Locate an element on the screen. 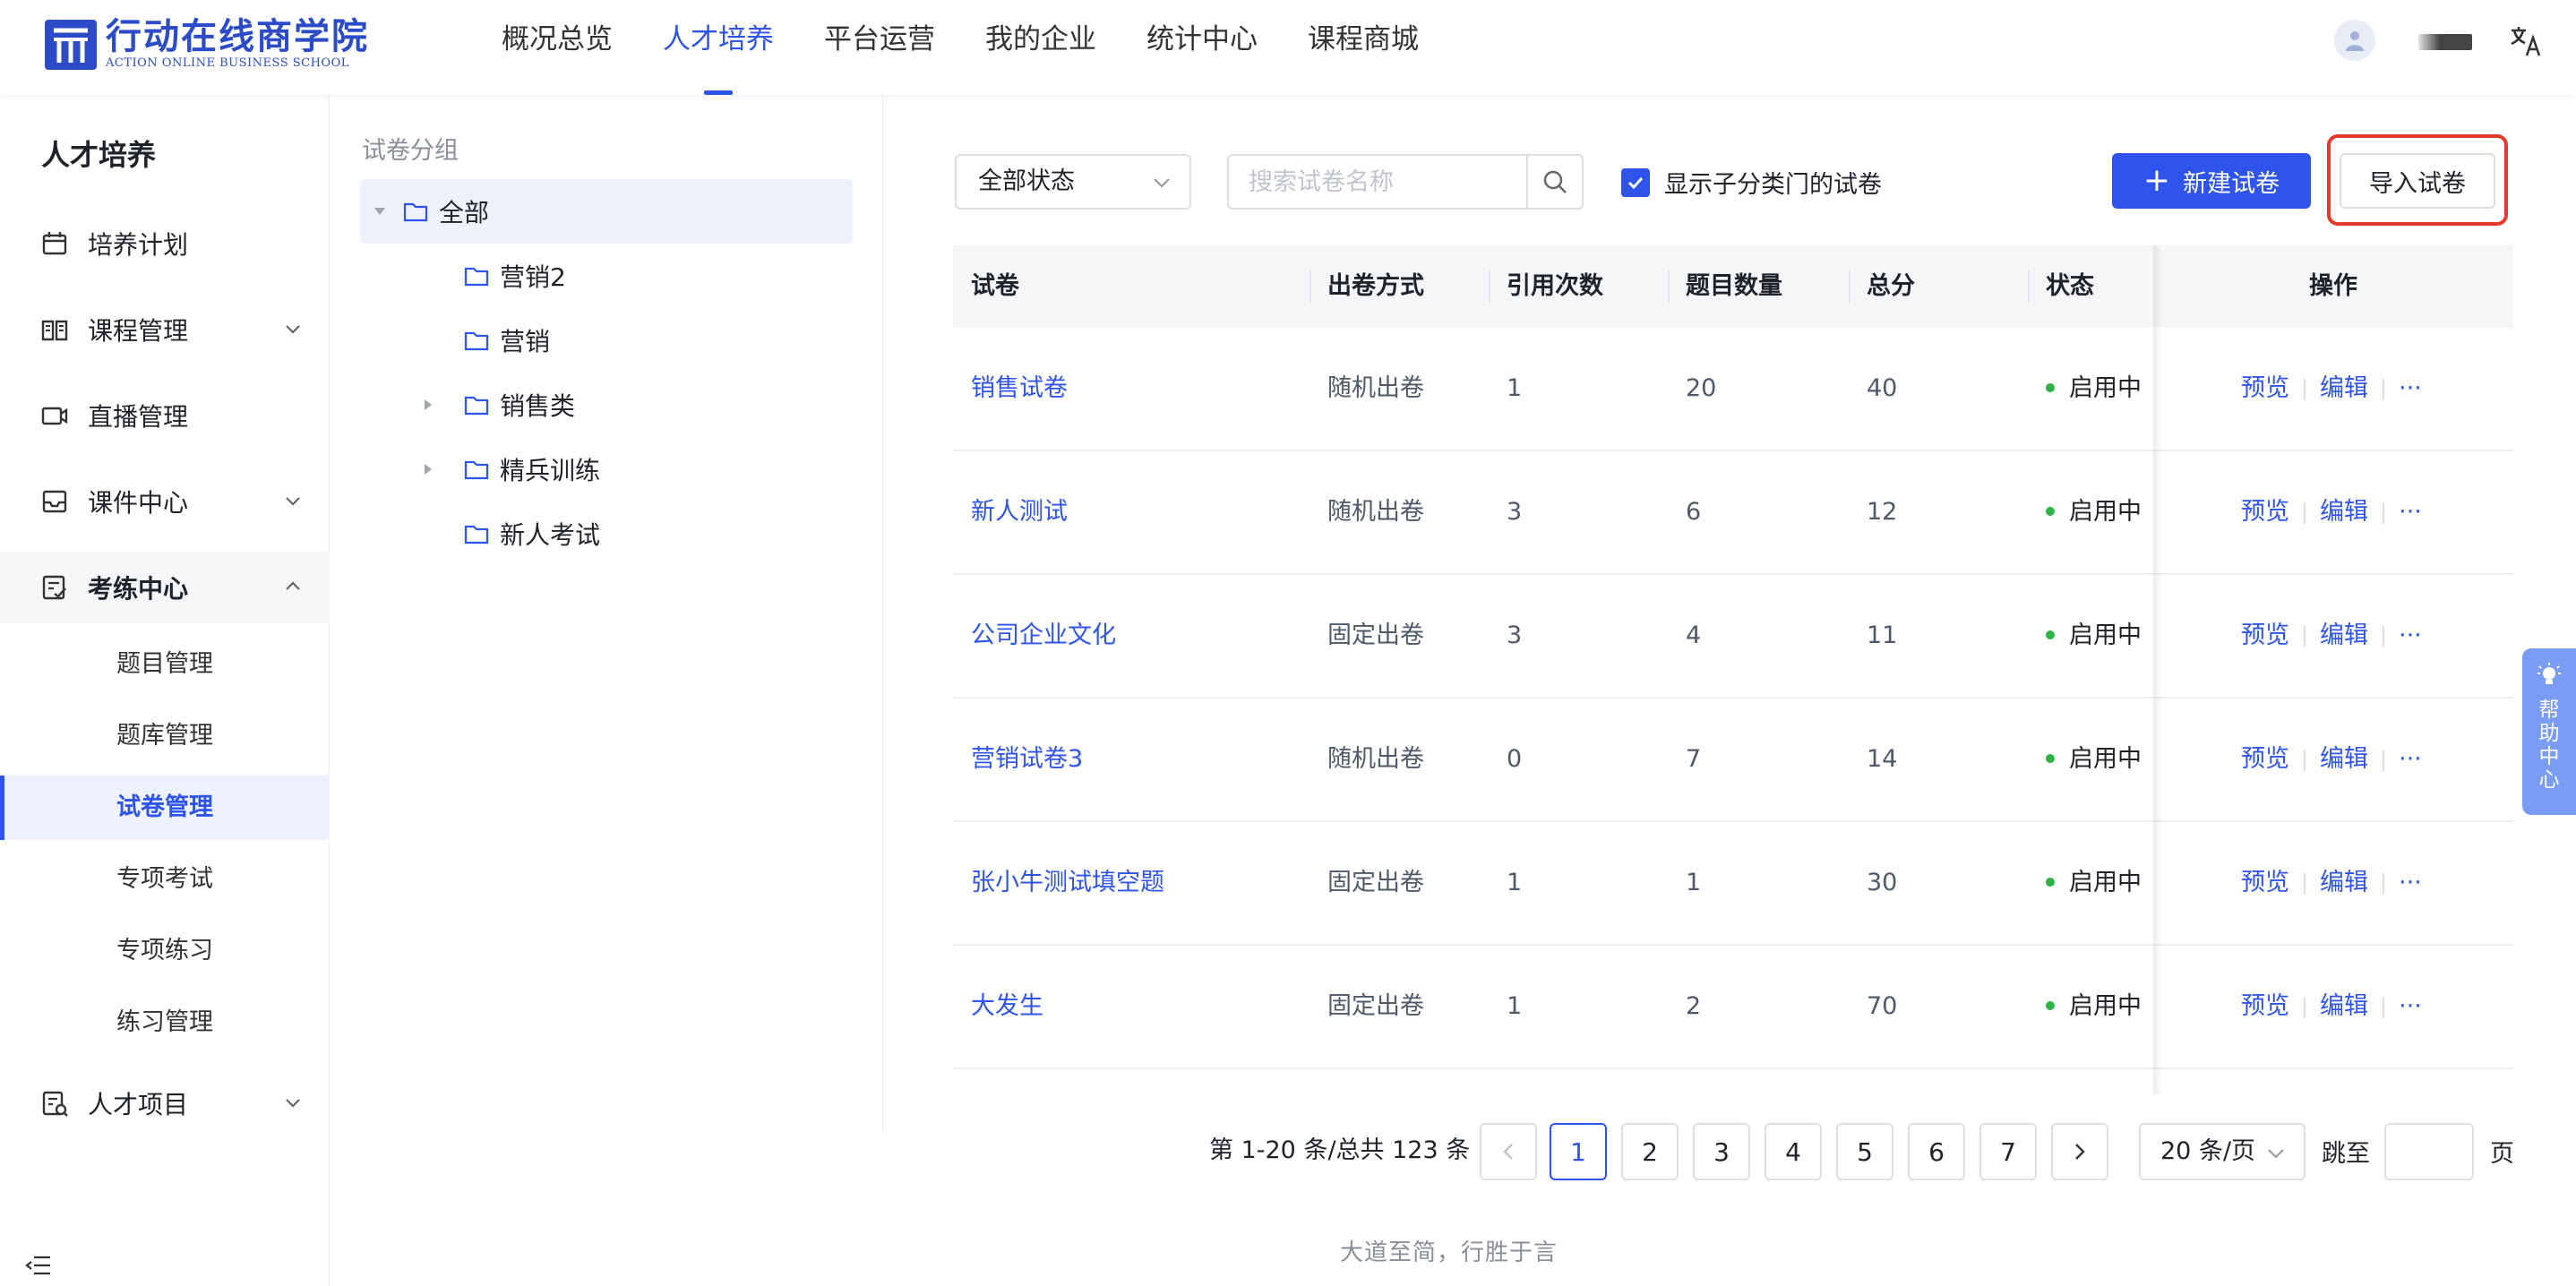  row-actions: 预览 编辑 ··· is located at coordinates (2331, 883).